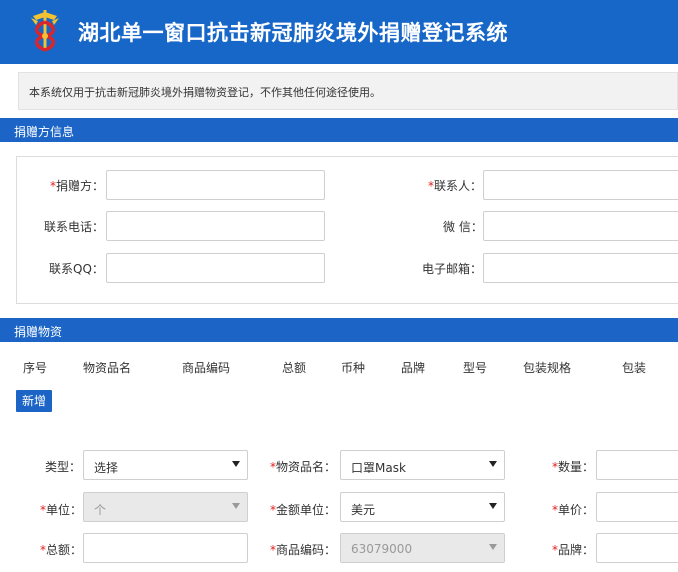 The width and height of the screenshot is (678, 572). What do you see at coordinates (637, 465) in the screenshot?
I see `quantity-input` at bounding box center [637, 465].